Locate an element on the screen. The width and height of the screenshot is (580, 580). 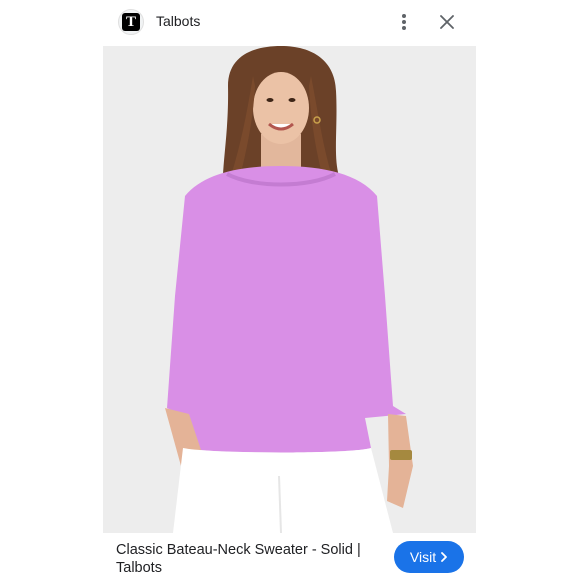
visit-label: Visit is located at coordinates (423, 557).